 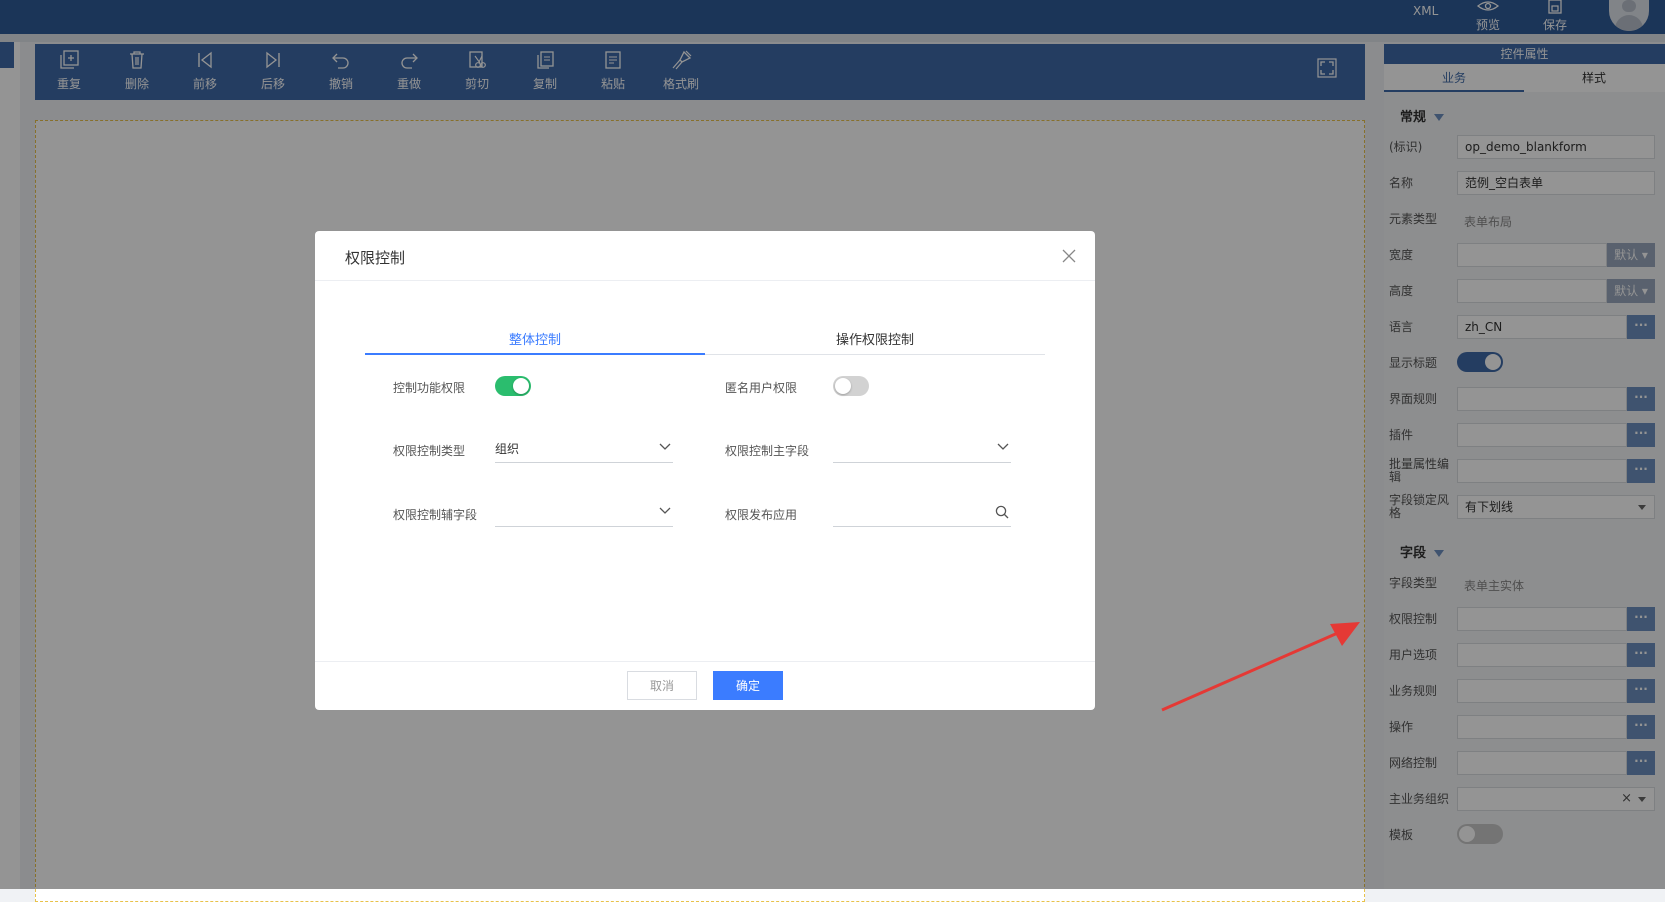 I want to click on publish-app-label: 权限发布应用, so click(x=761, y=515).